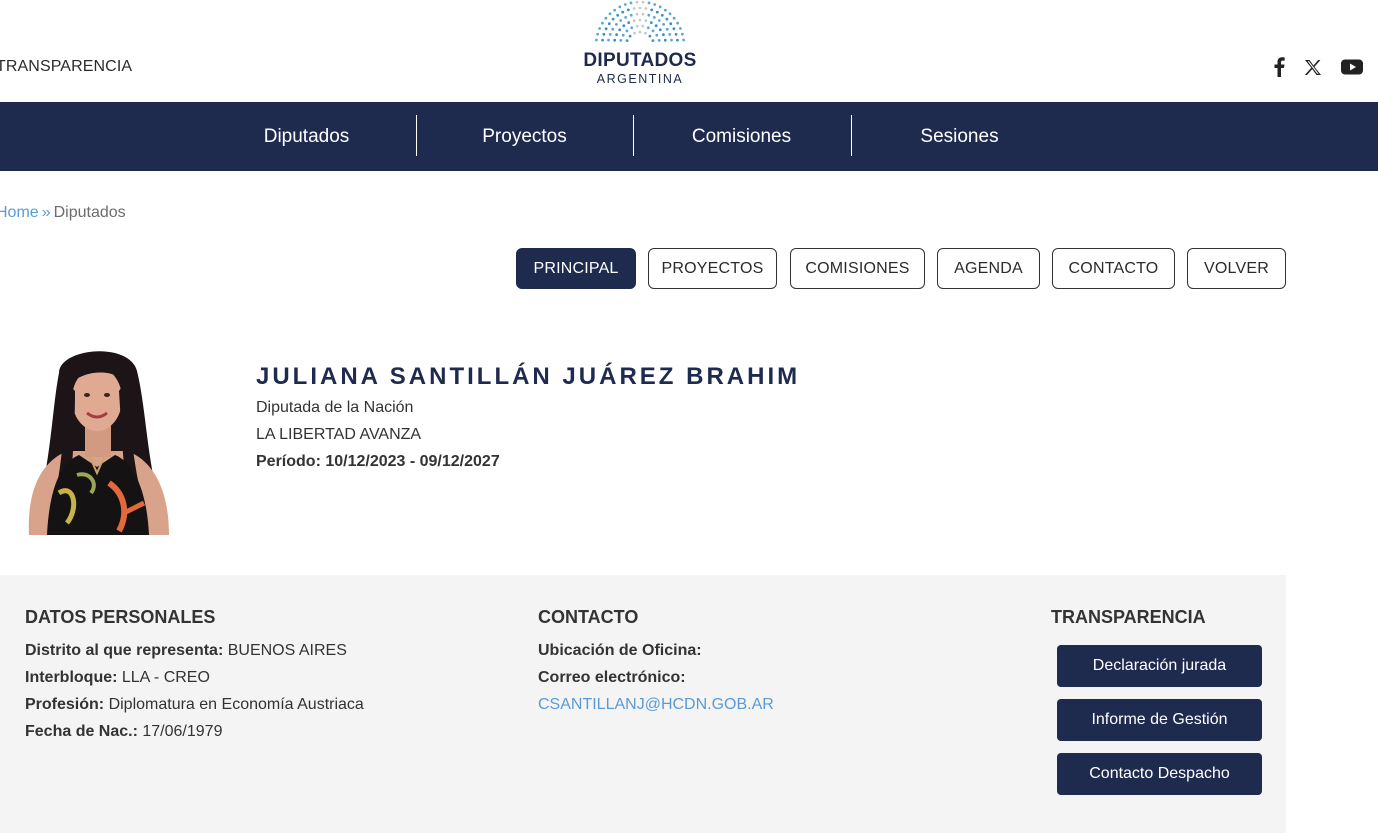 The height and width of the screenshot is (833, 1378). I want to click on x-icon, so click(1313, 67).